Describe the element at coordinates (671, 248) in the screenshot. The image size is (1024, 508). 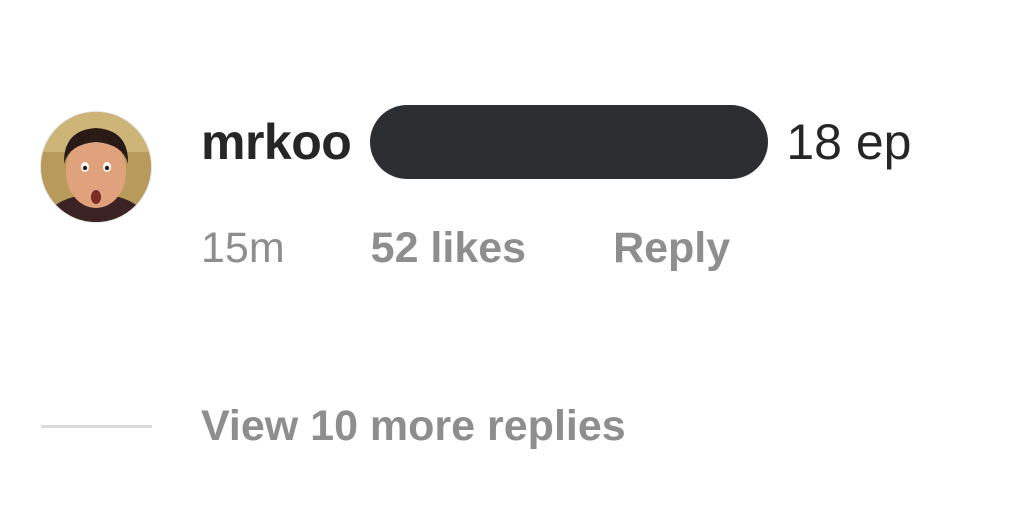
I see `reply-button: Reply` at that location.